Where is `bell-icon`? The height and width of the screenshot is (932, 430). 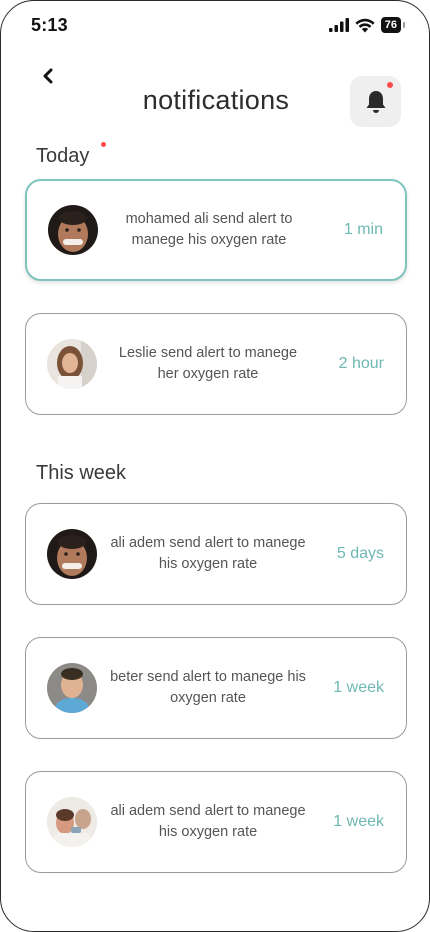 bell-icon is located at coordinates (375, 101).